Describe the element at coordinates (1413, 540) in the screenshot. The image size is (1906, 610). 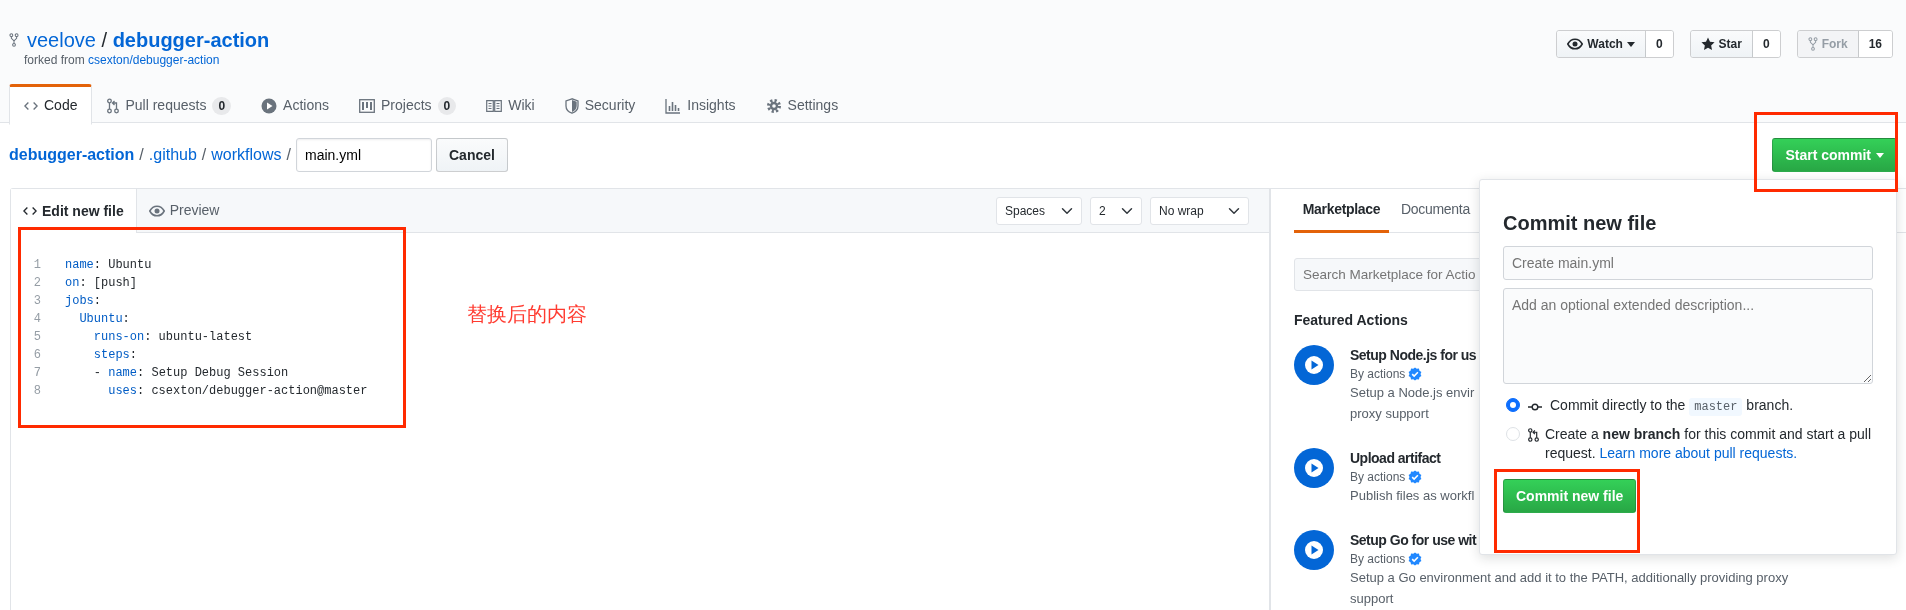
I see `action-title: Setup Go for use wit` at that location.